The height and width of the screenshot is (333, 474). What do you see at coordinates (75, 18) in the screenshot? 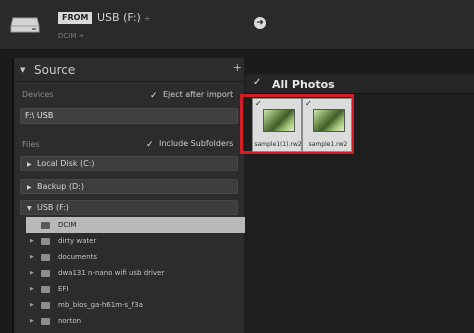
I see `from-badge: FROM` at bounding box center [75, 18].